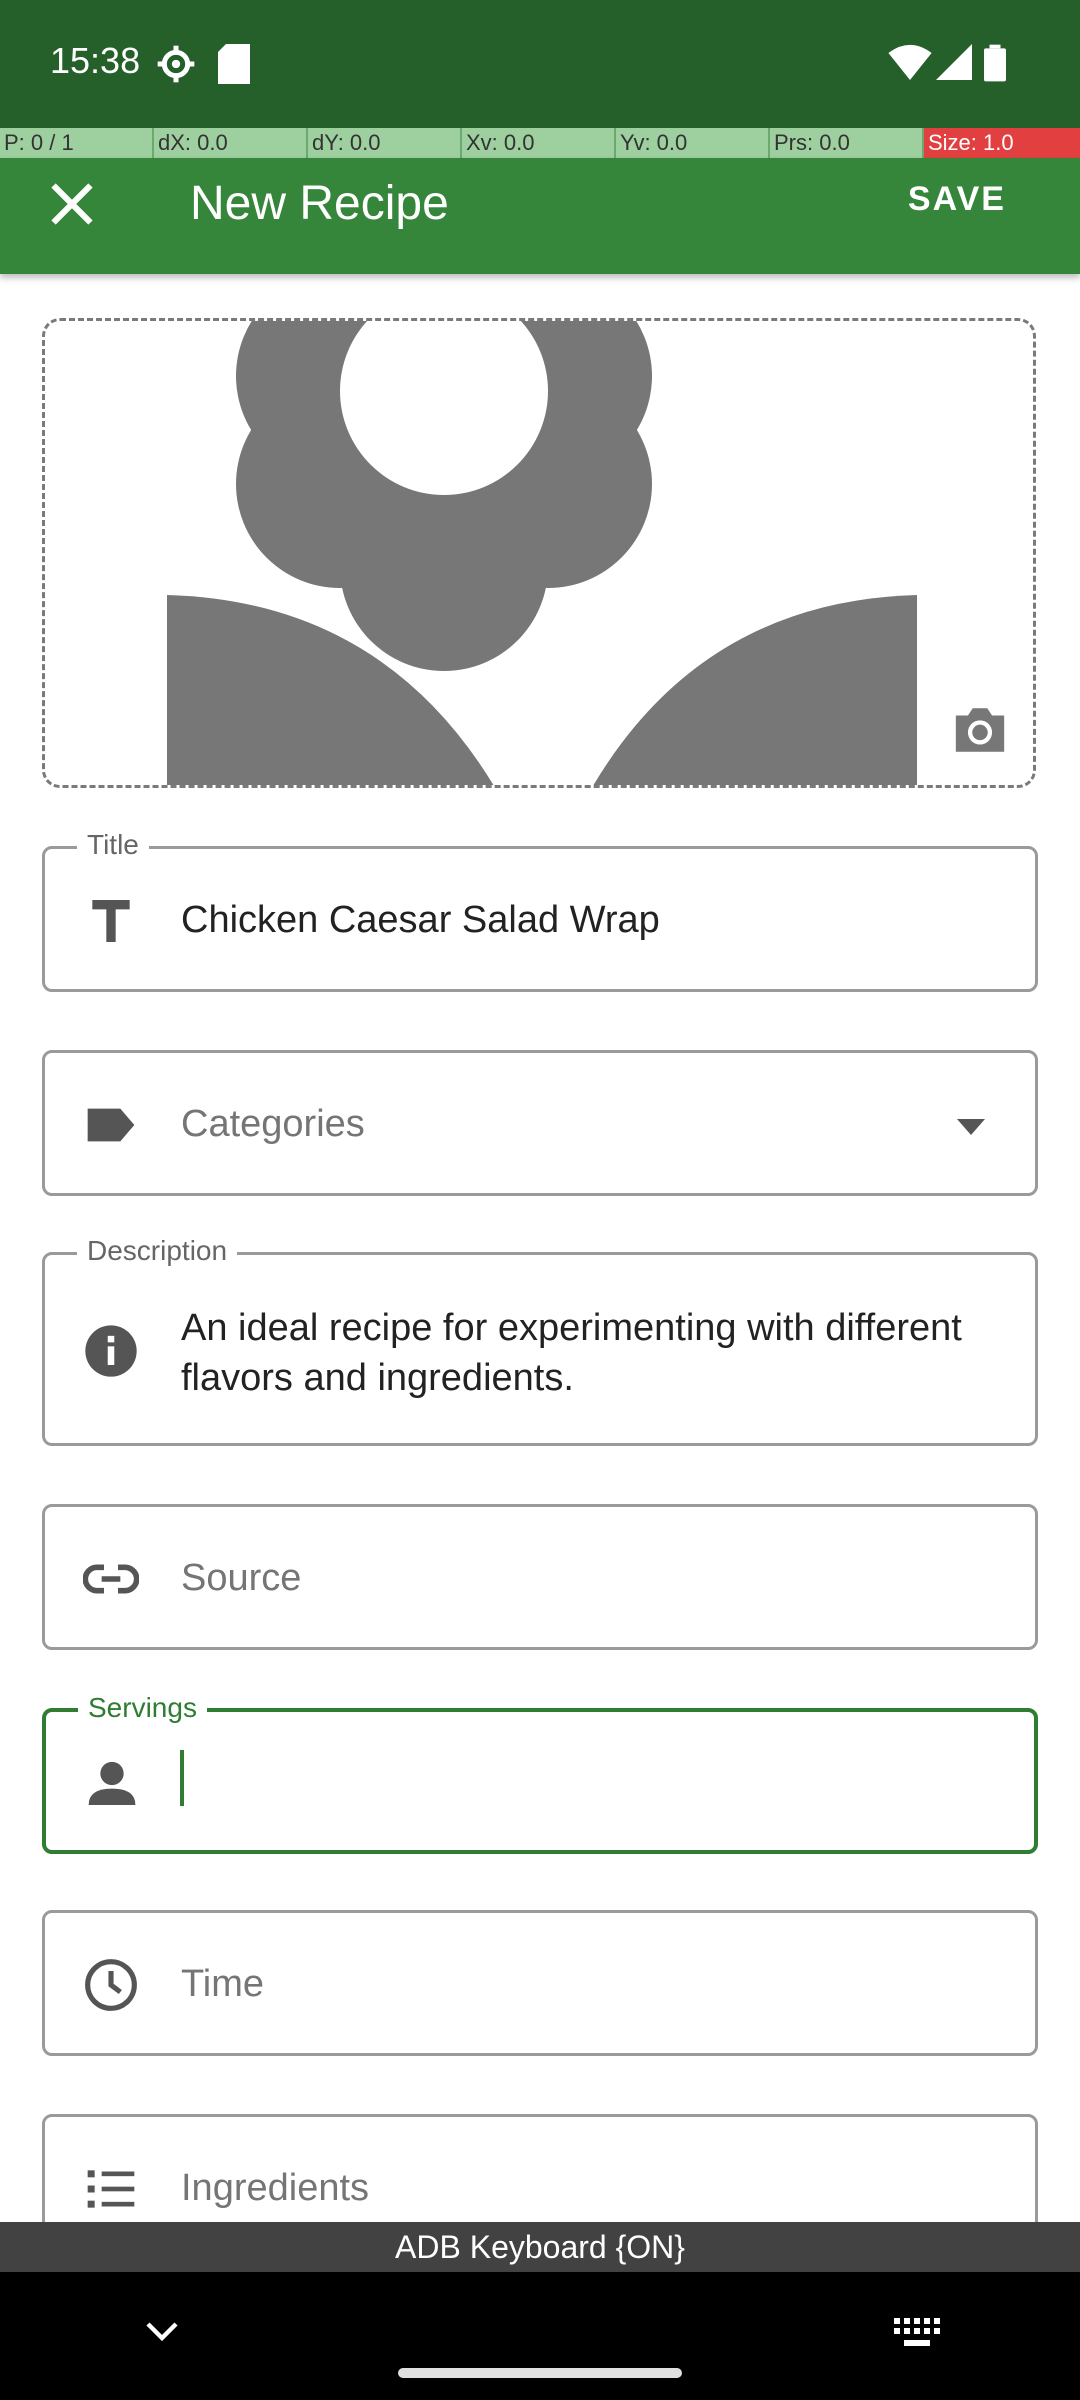 Image resolution: width=1080 pixels, height=2400 pixels. What do you see at coordinates (540, 2373) in the screenshot?
I see `home-handle` at bounding box center [540, 2373].